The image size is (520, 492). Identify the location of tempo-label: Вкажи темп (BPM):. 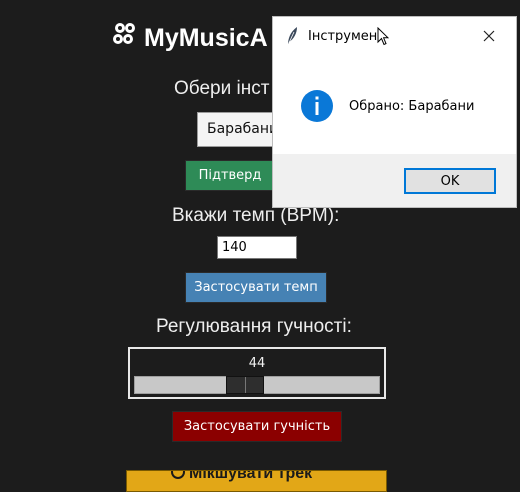
(256, 215).